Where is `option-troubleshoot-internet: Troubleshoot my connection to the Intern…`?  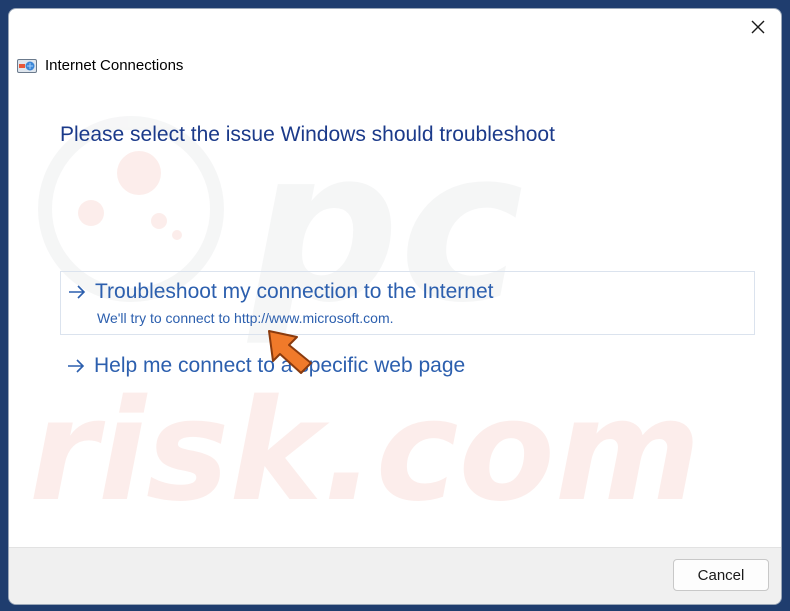 option-troubleshoot-internet: Troubleshoot my connection to the Intern… is located at coordinates (407, 303).